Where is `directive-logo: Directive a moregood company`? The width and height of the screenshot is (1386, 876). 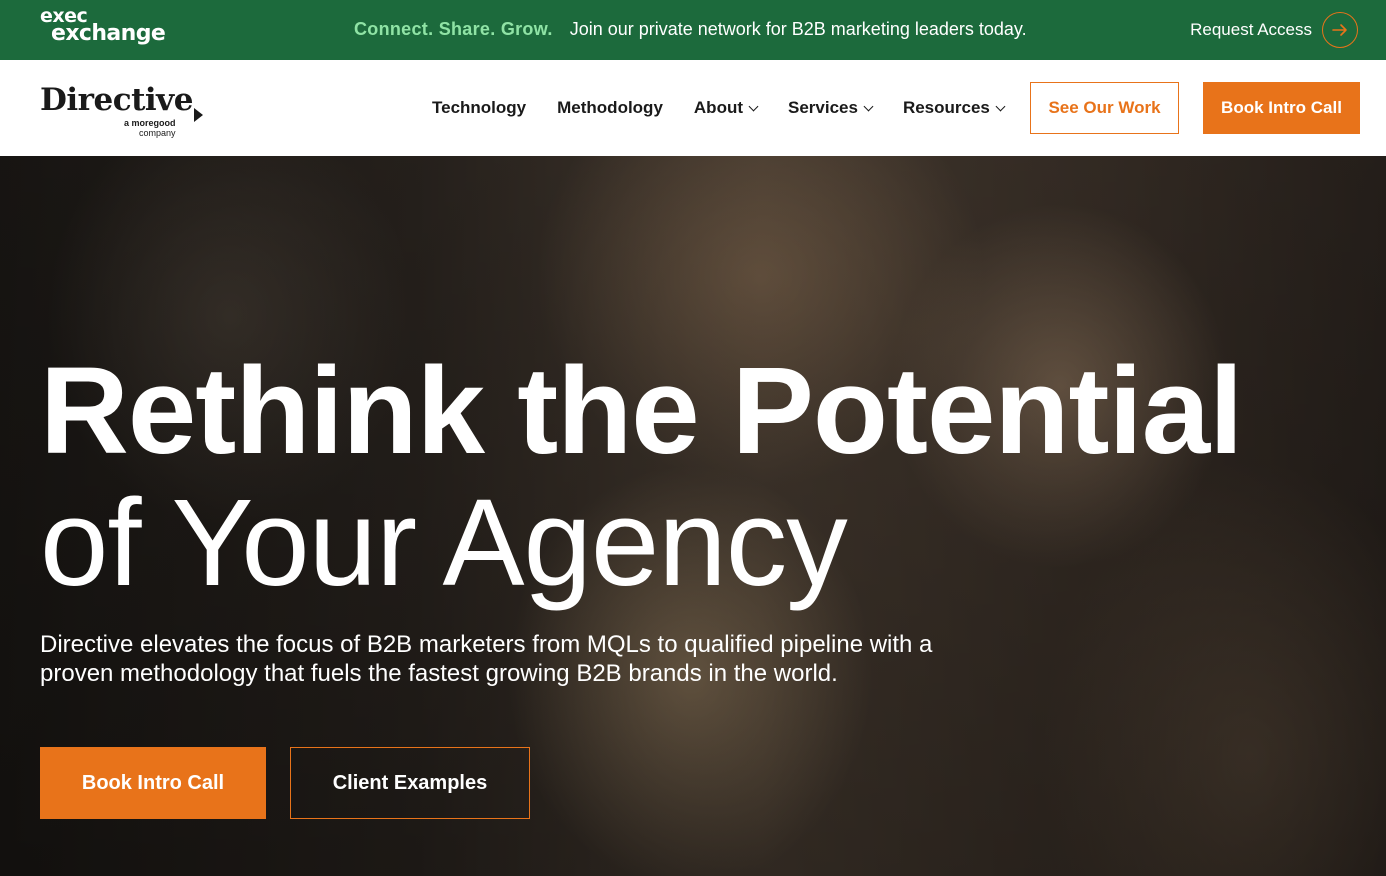
directive-logo: Directive a moregood company is located at coordinates (121, 110).